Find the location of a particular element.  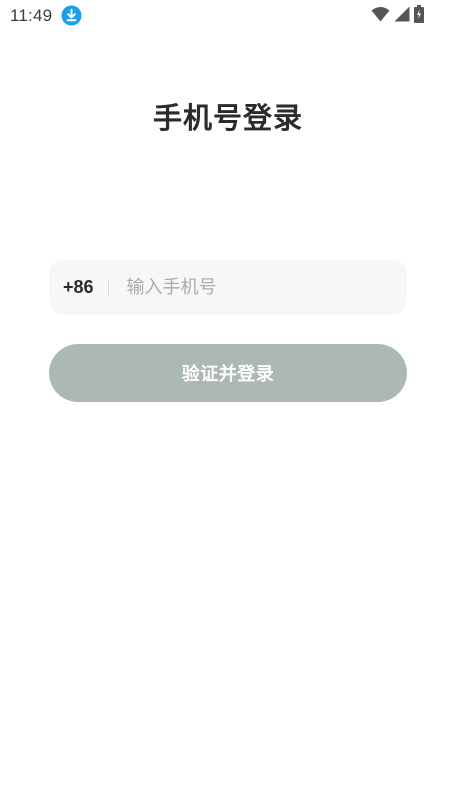

status-time: 11:49 is located at coordinates (31, 15).